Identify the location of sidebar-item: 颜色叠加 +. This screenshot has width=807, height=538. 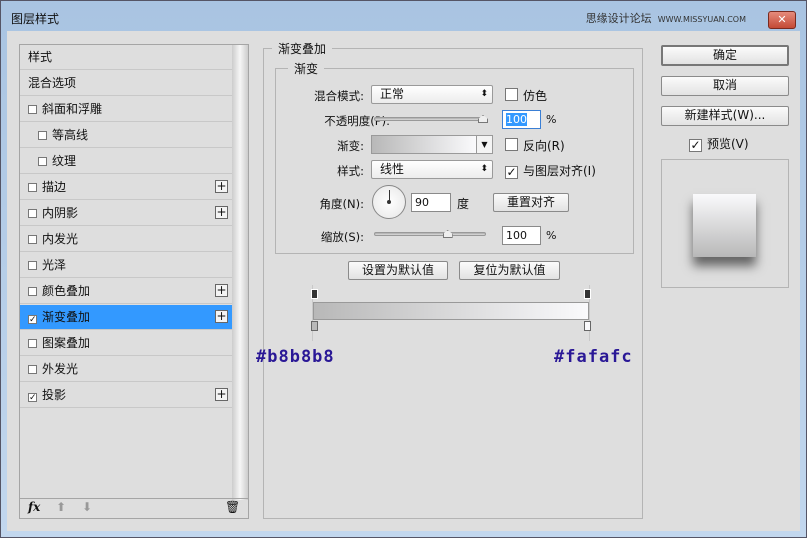
(126, 291).